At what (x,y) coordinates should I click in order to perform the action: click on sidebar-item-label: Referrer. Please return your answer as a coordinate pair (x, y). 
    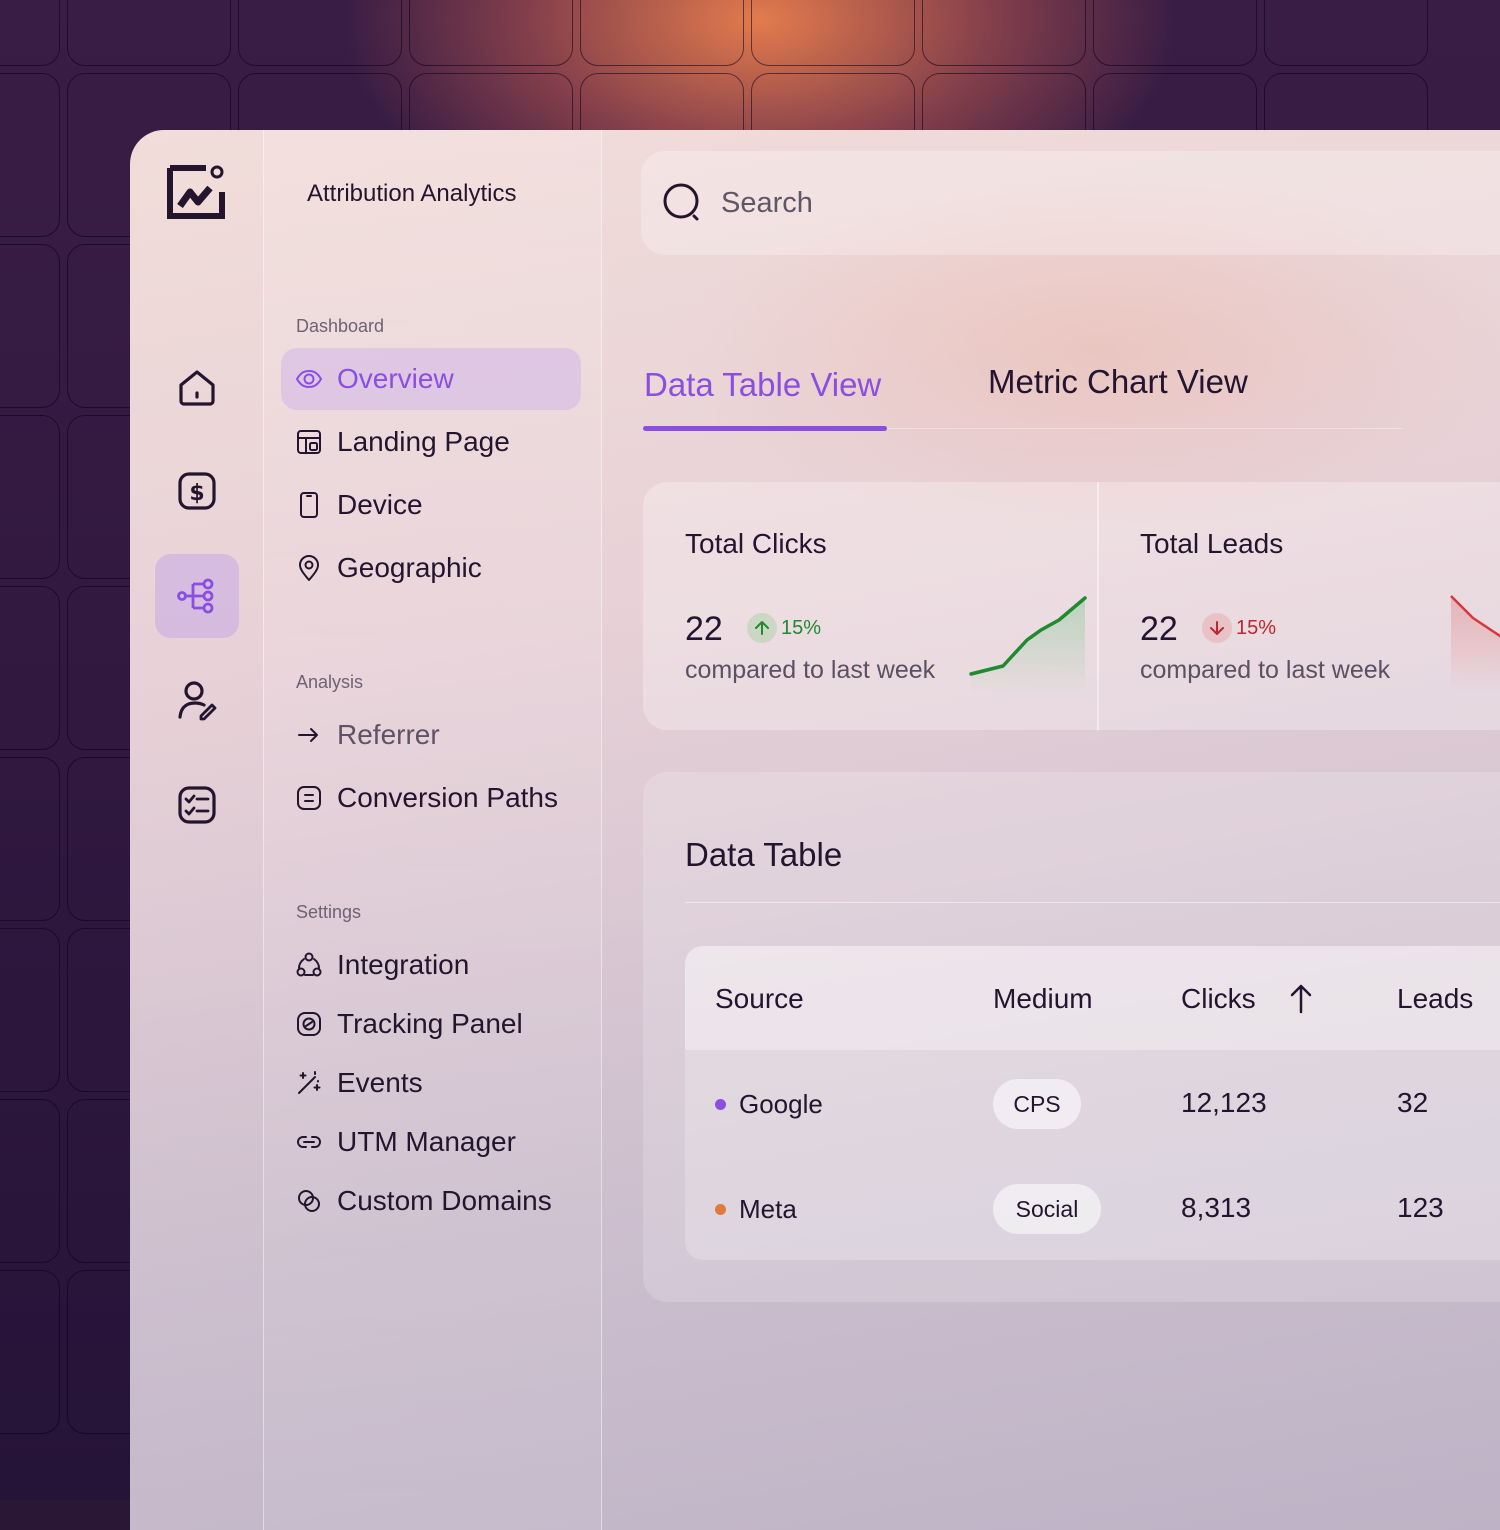
    Looking at the image, I should click on (388, 734).